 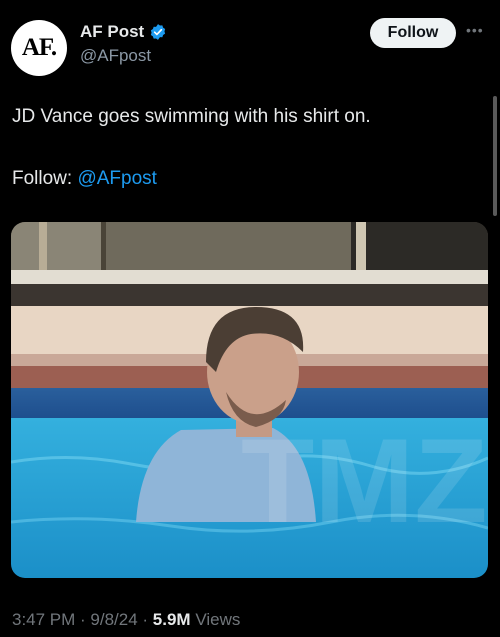 What do you see at coordinates (113, 619) in the screenshot?
I see `post-date: 9/8/24` at bounding box center [113, 619].